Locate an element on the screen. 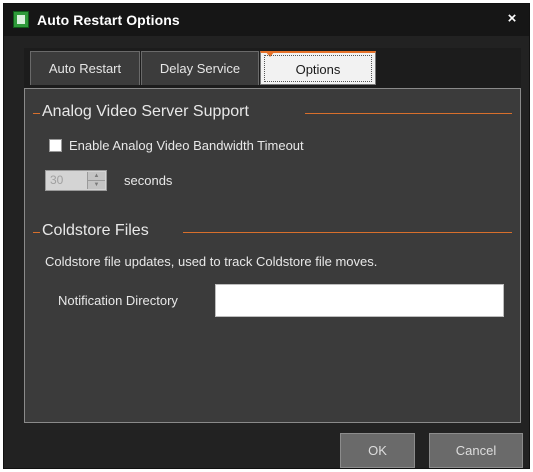 The image size is (533, 472). stepper-down-icon: ▼ is located at coordinates (96, 185).